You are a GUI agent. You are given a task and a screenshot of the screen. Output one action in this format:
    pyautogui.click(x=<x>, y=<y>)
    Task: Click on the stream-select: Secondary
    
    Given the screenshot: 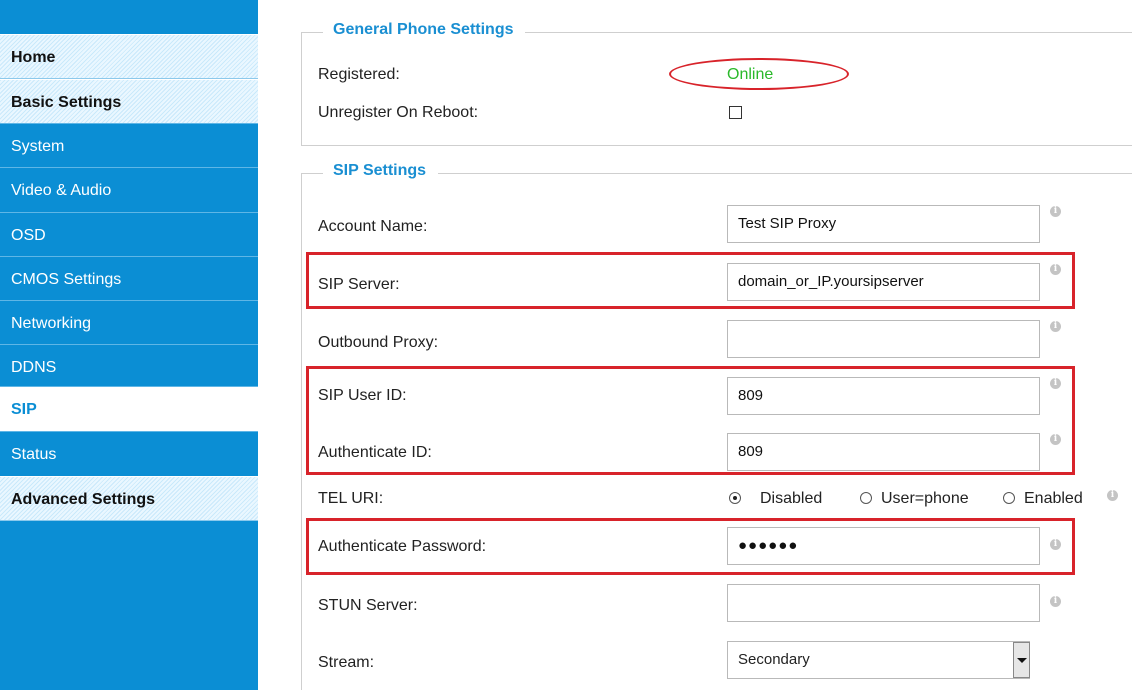 What is the action you would take?
    pyautogui.click(x=878, y=660)
    